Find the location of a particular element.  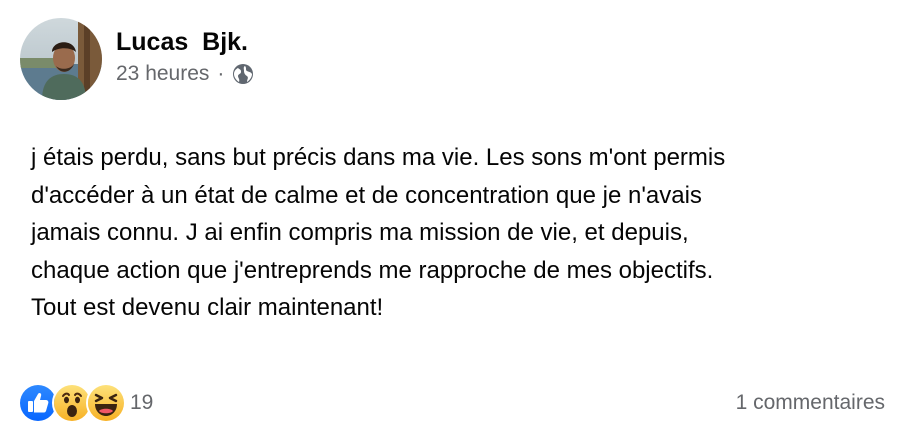

avatar is located at coordinates (61, 59).